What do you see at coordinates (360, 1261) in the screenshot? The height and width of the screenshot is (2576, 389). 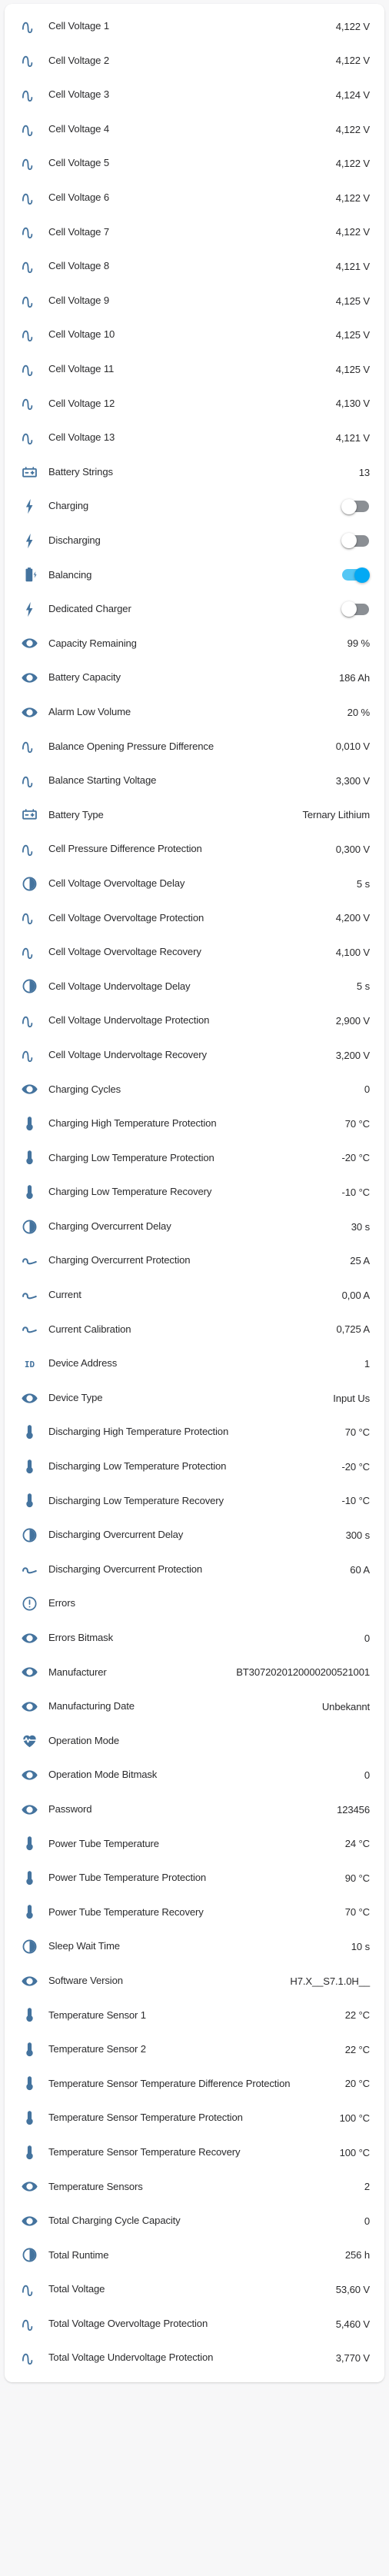 I see `entity-value: 25 A` at bounding box center [360, 1261].